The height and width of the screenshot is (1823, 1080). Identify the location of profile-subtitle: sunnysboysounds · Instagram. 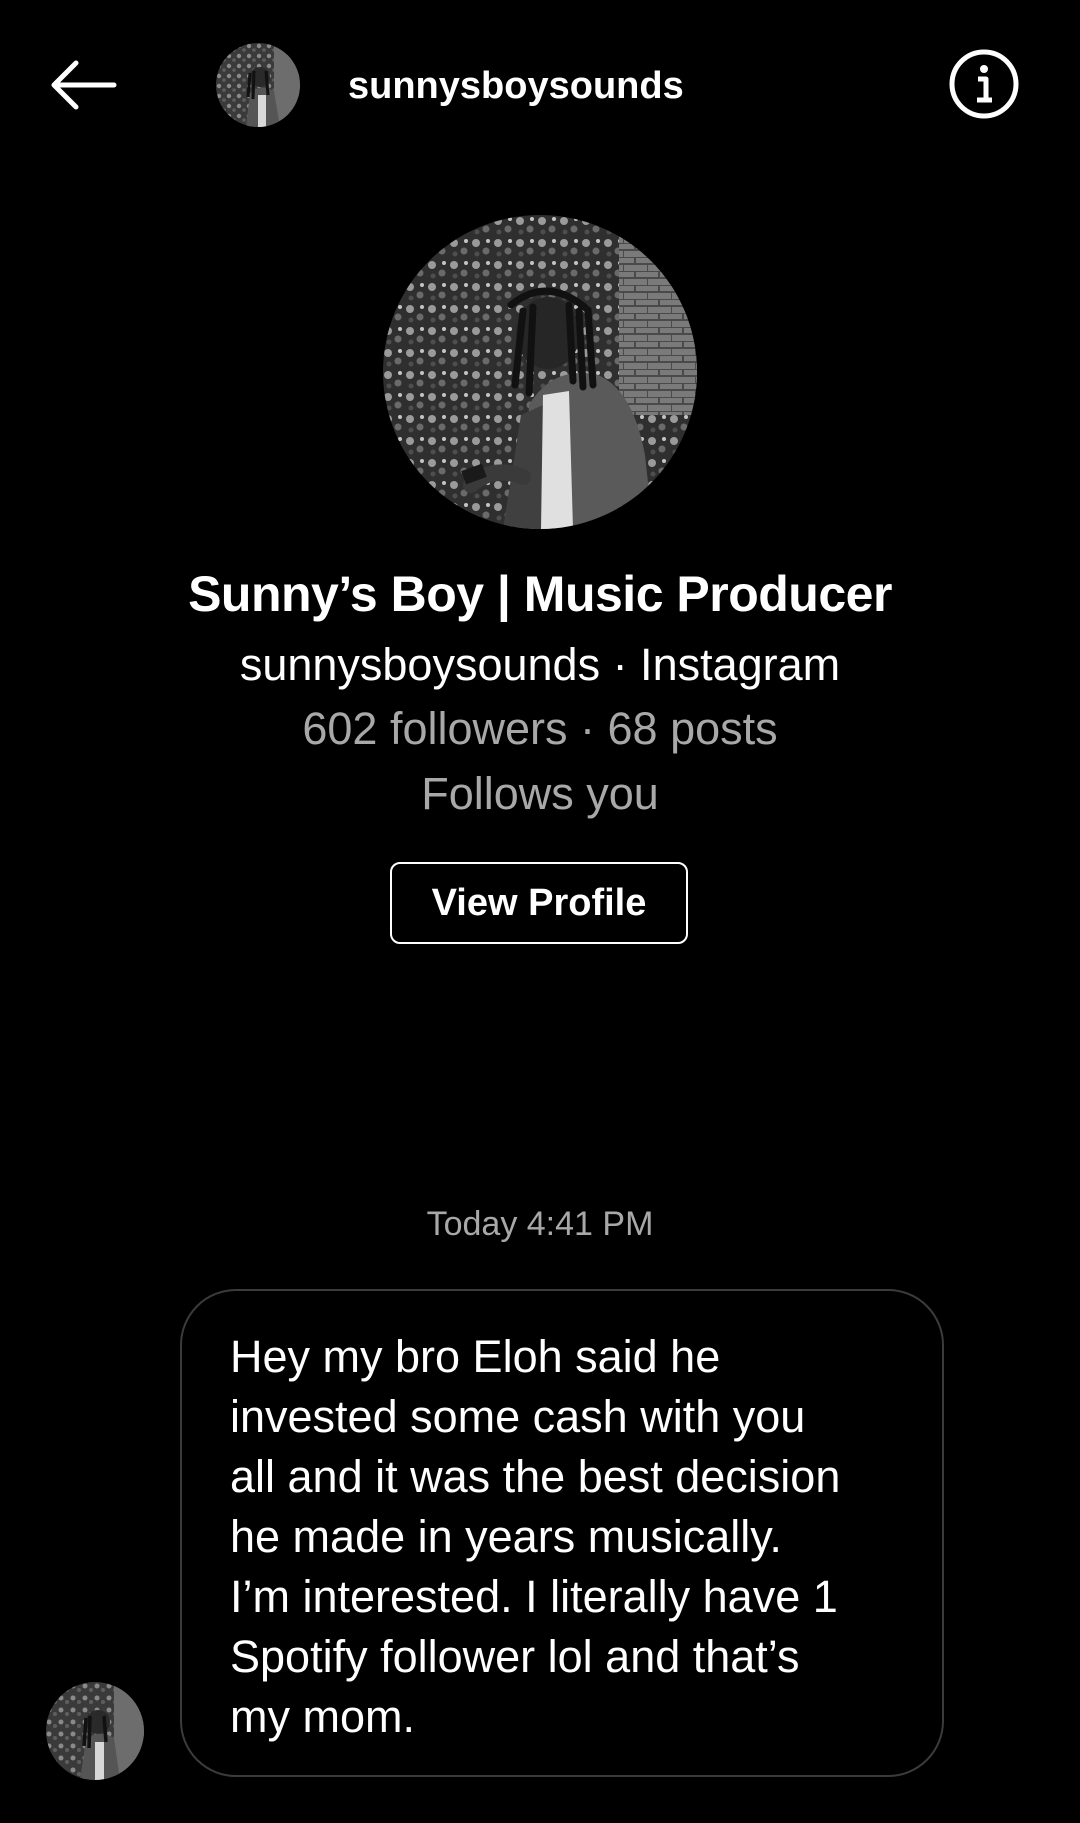
(540, 664).